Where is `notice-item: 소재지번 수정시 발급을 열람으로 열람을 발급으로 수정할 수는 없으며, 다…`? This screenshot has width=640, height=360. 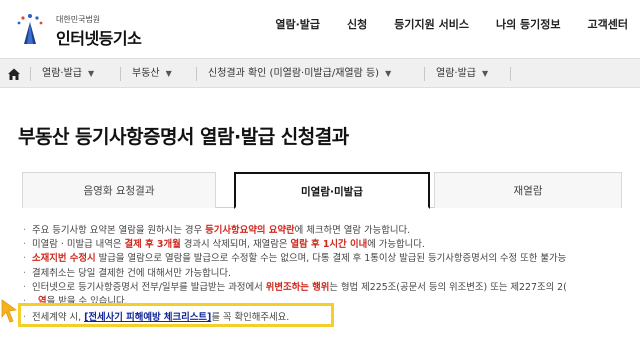
notice-item: 소재지번 수정시 발급을 열람으로 열람을 발급으로 수정할 수는 없으며, 다… is located at coordinates (331, 259).